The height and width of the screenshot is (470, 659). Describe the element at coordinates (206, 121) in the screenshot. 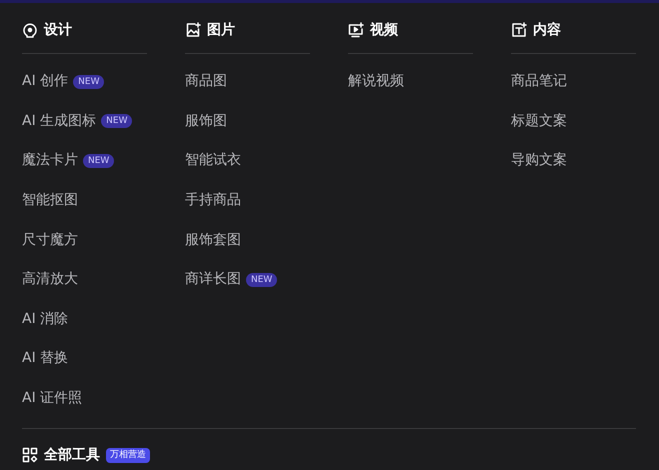

I see `menu-item: 服饰图` at that location.